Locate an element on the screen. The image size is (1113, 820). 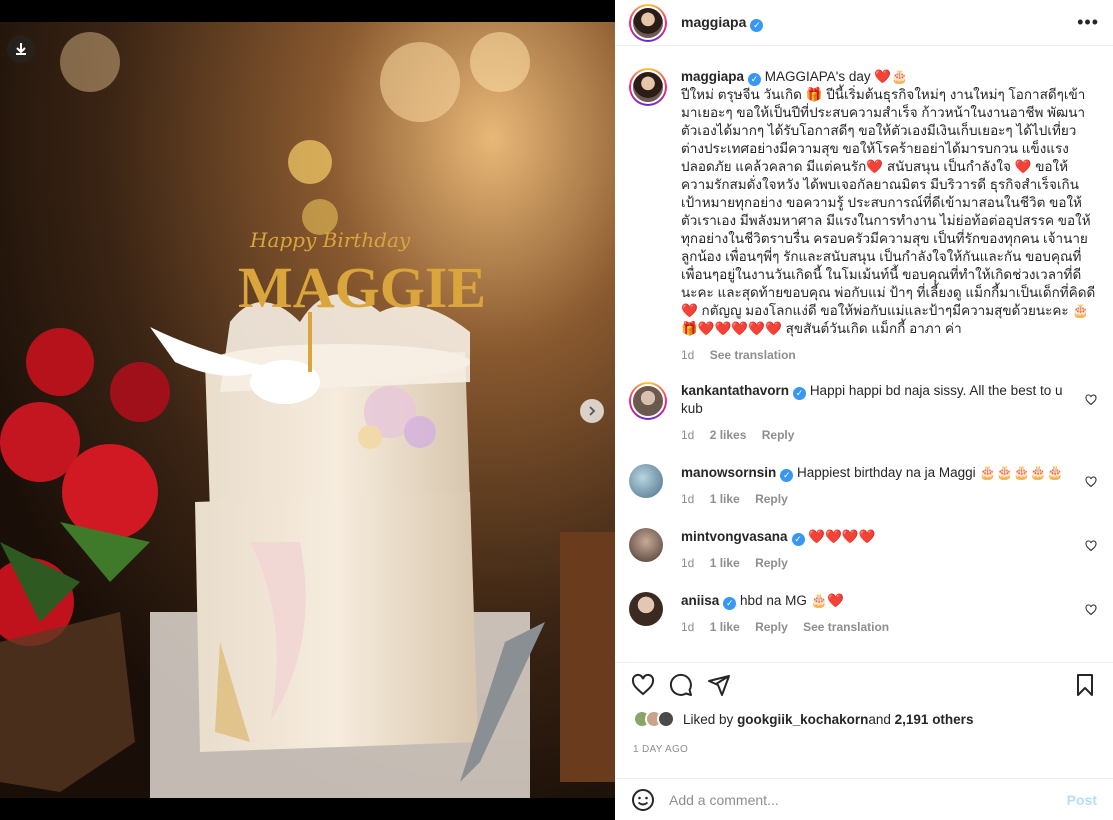
liker-avatars is located at coordinates (654, 719).